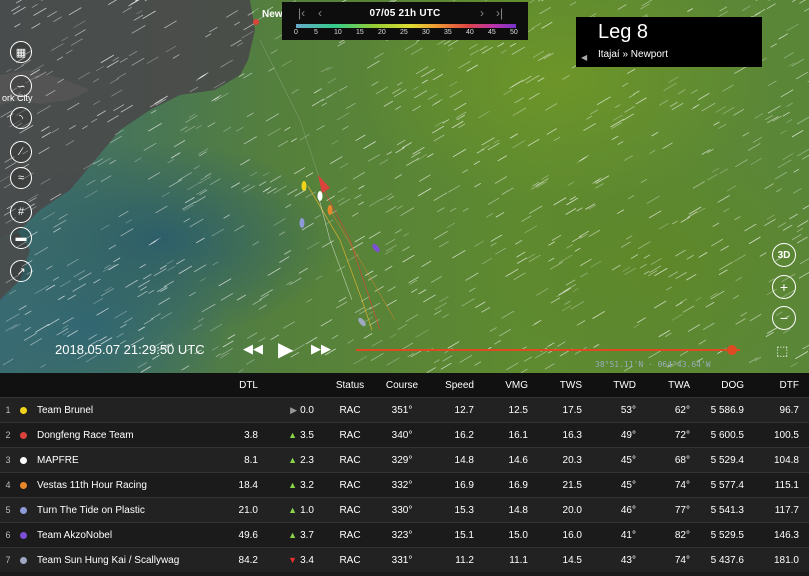  Describe the element at coordinates (122, 535) in the screenshot. I see `team-name: Team AkzoNobel` at that location.